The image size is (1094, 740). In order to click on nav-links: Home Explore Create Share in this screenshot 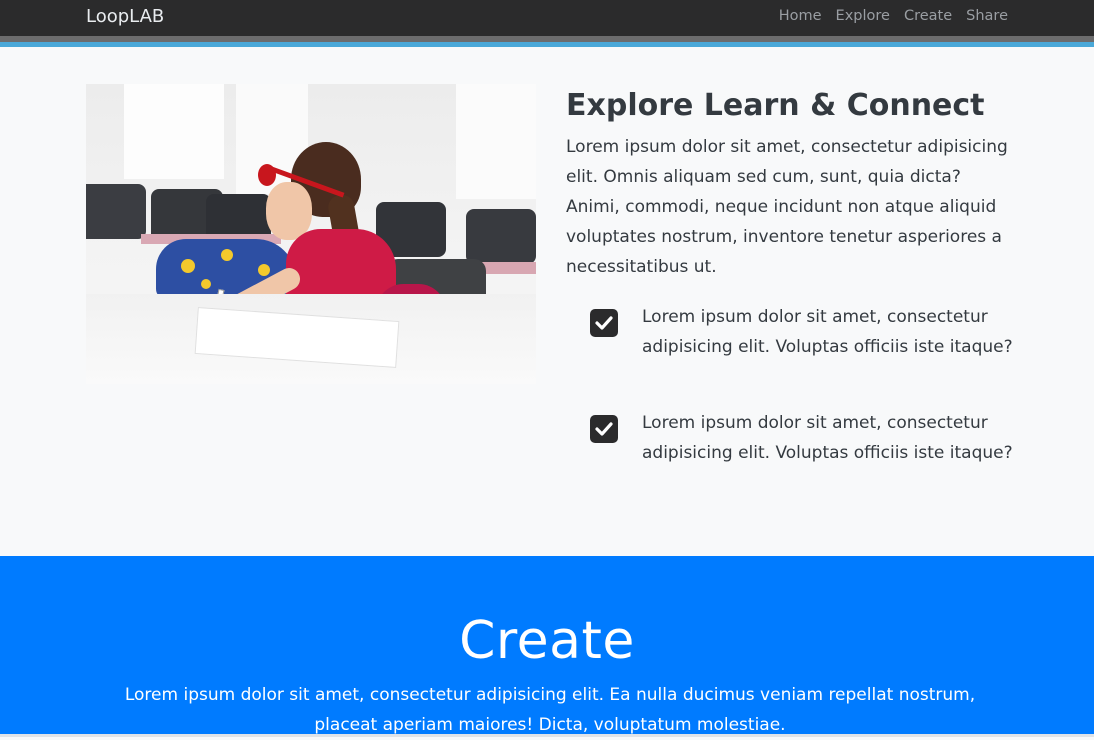, I will do `click(893, 16)`.